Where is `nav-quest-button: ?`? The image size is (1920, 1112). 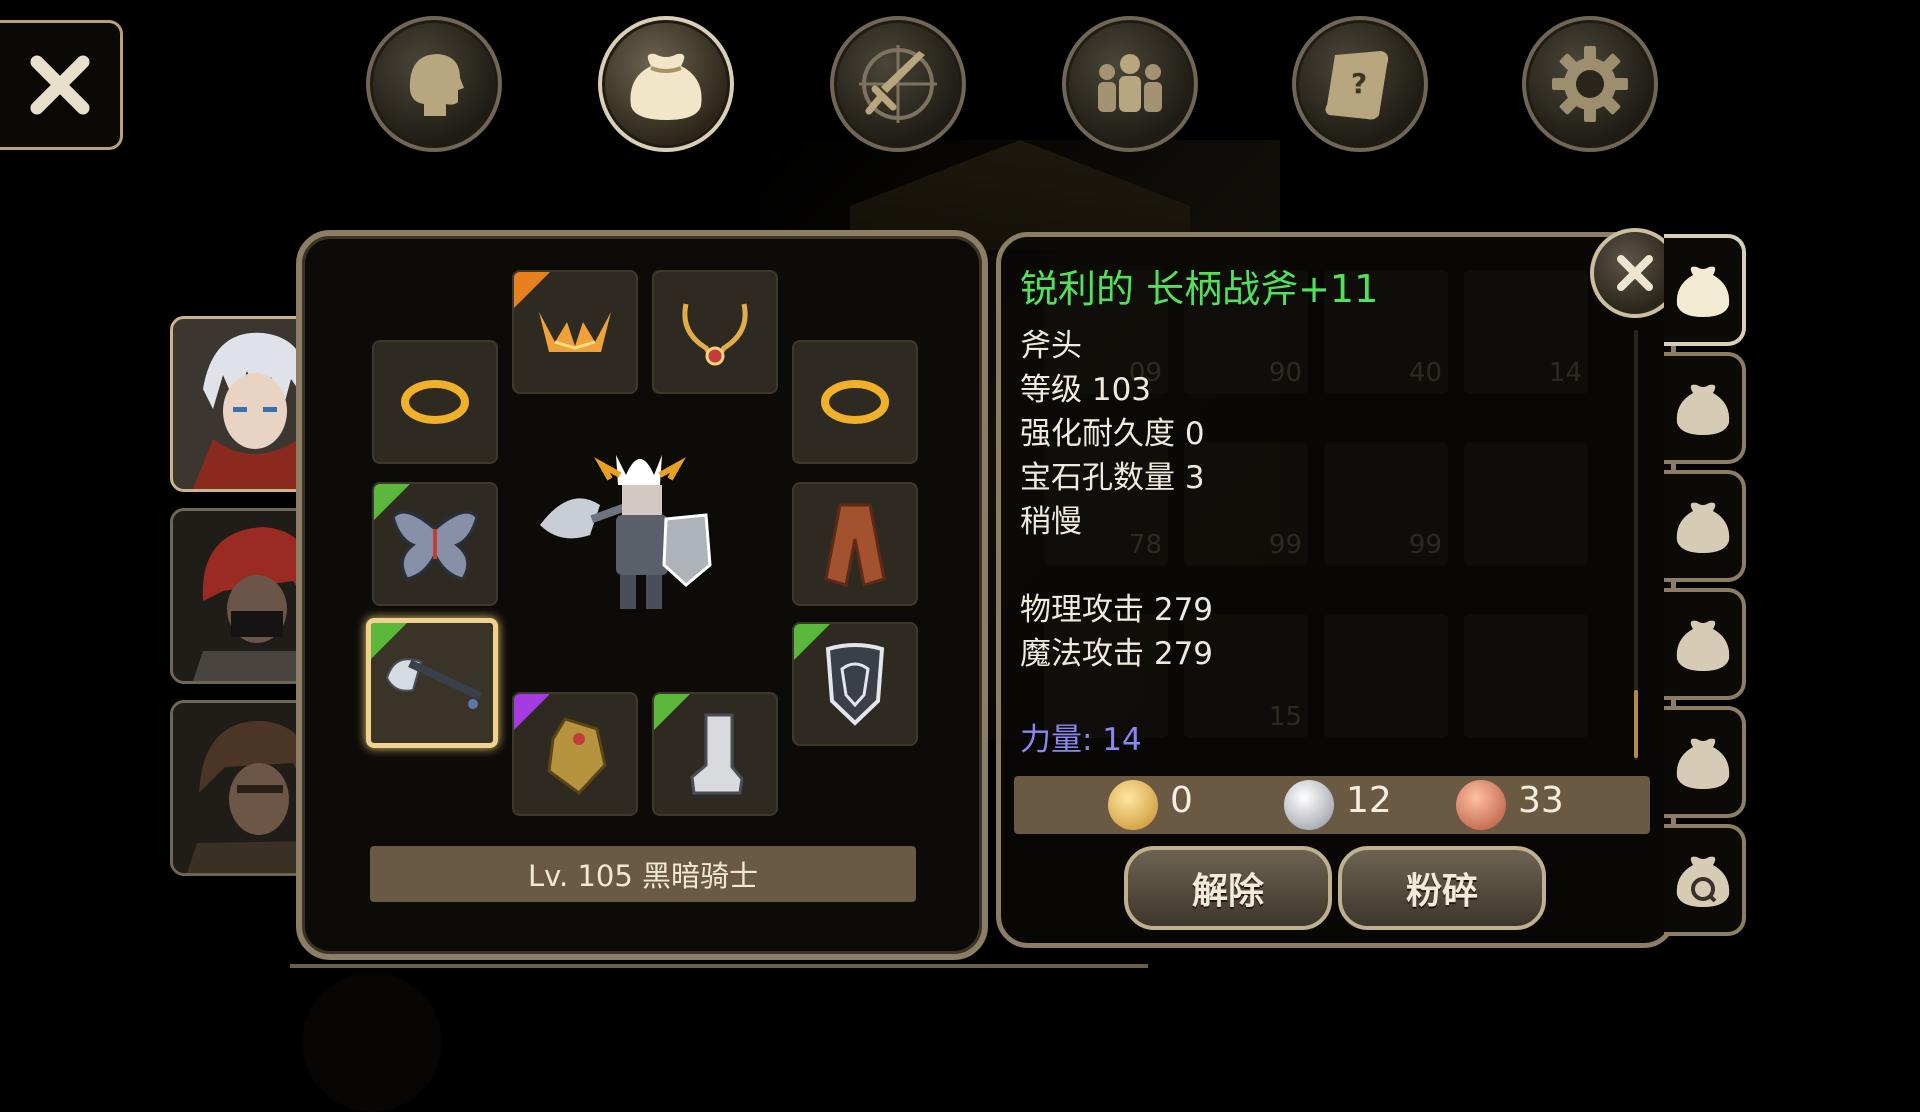
nav-quest-button: ? is located at coordinates (1360, 84).